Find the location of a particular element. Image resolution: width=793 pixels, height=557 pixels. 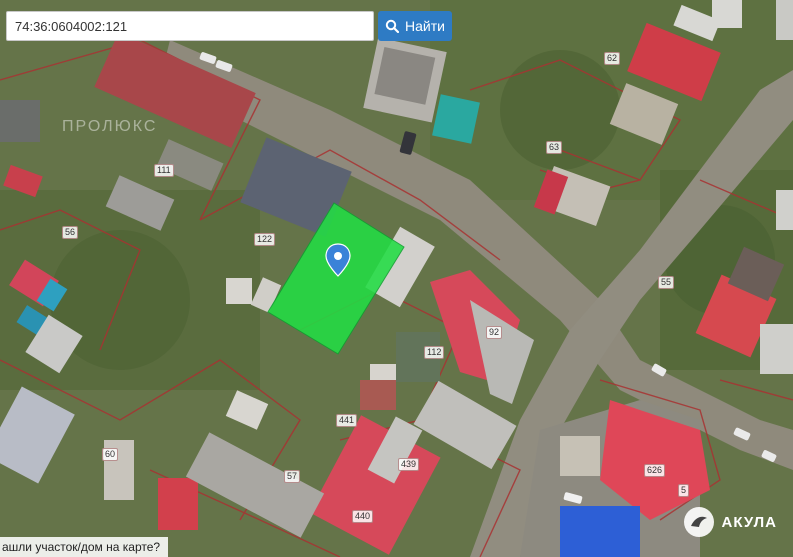

plot-label: 55 is located at coordinates (666, 282).